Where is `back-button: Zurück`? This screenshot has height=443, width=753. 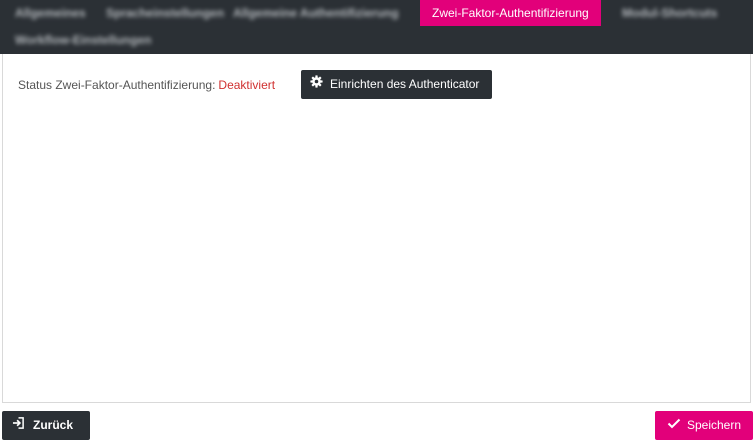
back-button: Zurück is located at coordinates (46, 425).